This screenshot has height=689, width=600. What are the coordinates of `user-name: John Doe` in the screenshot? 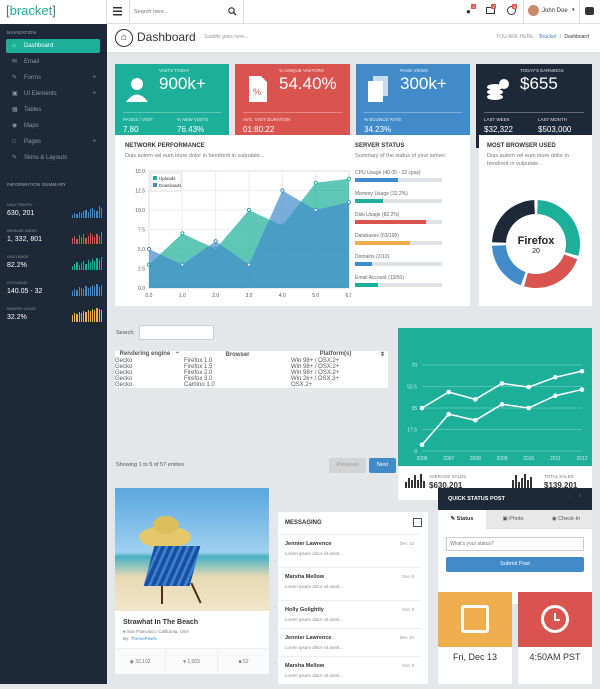 It's located at (555, 11).